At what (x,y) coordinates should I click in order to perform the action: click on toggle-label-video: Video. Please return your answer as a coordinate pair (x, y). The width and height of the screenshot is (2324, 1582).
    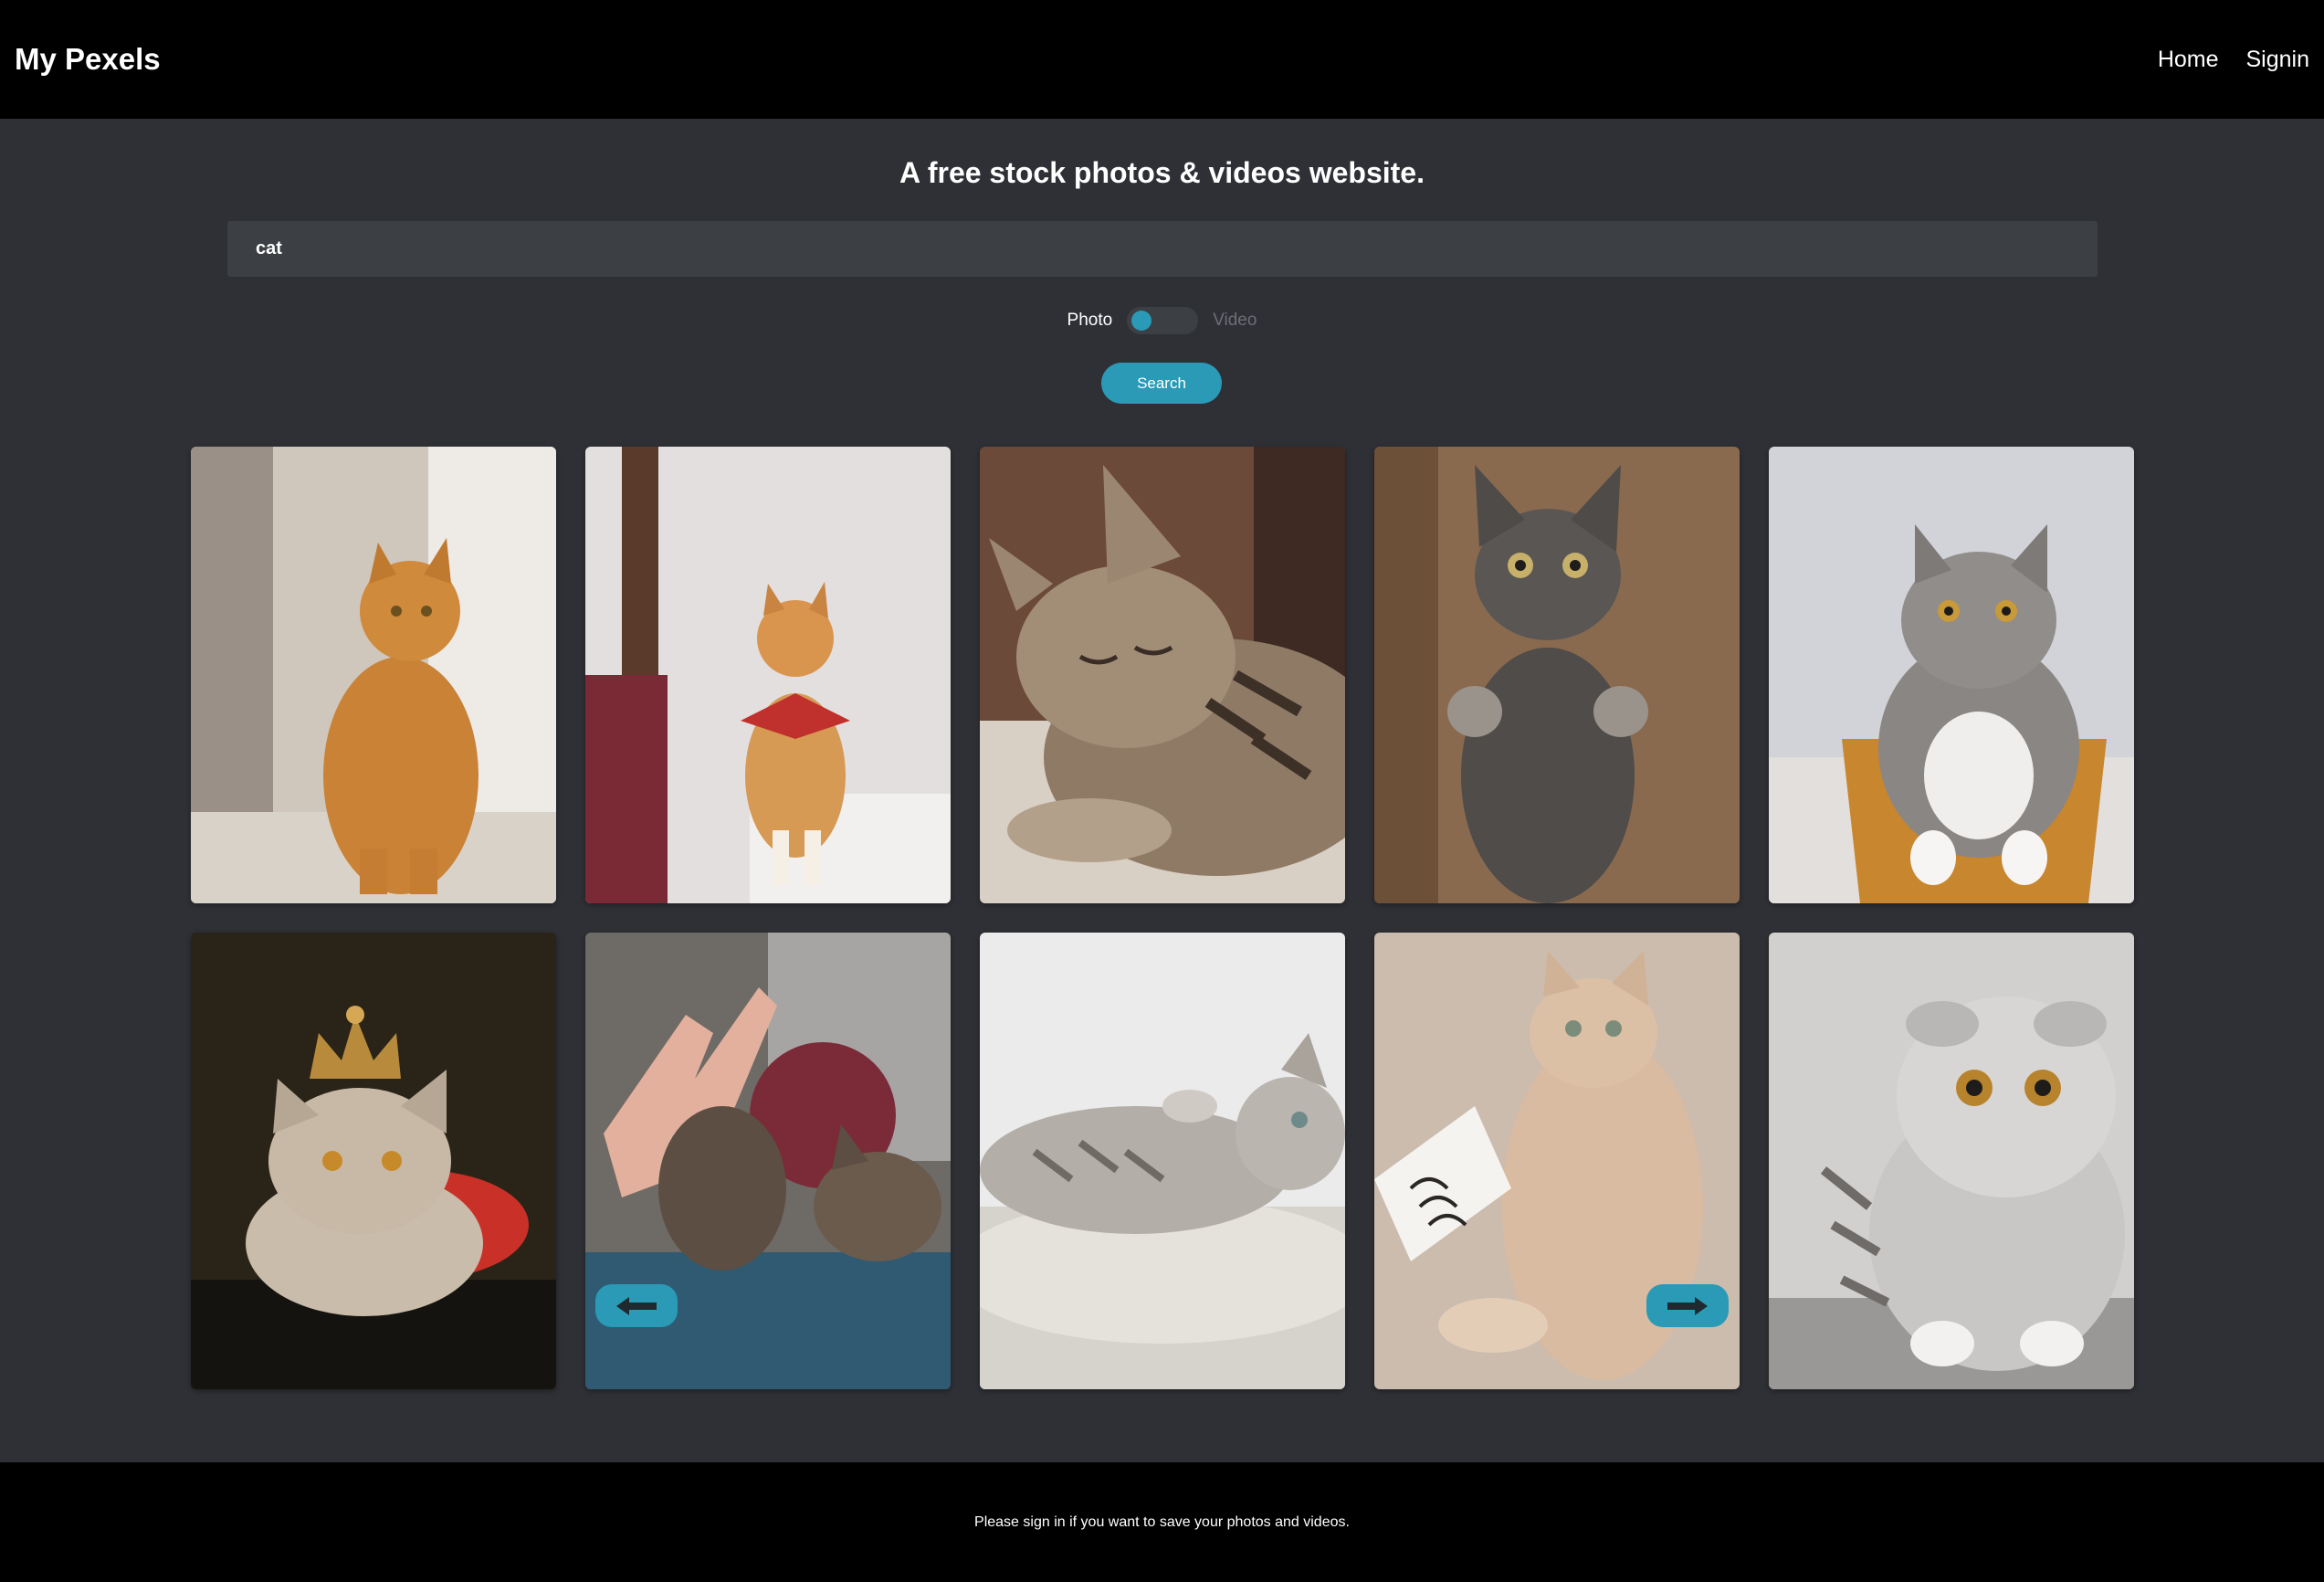
    Looking at the image, I should click on (1235, 320).